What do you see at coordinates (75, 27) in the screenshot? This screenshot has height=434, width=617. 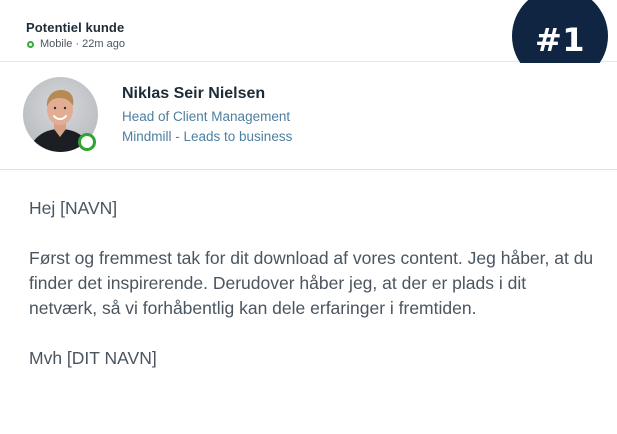 I see `lead-type-title: Potentiel kunde` at bounding box center [75, 27].